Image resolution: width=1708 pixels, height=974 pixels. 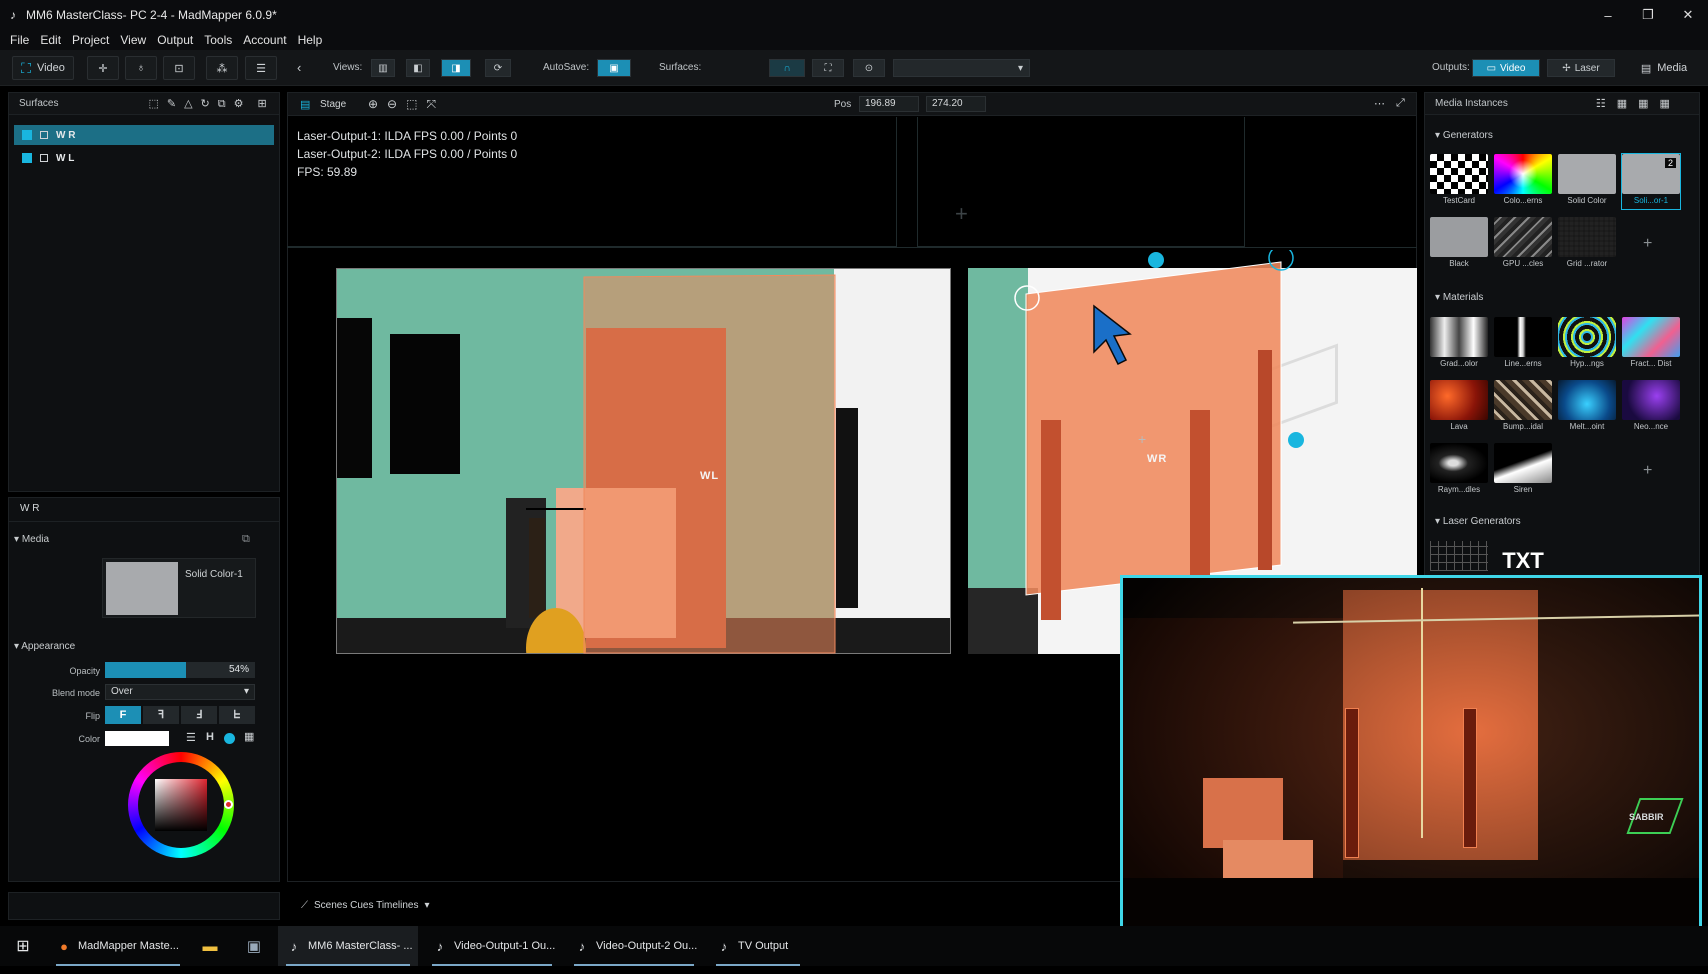 I want to click on color-wheel, so click(x=181, y=805).